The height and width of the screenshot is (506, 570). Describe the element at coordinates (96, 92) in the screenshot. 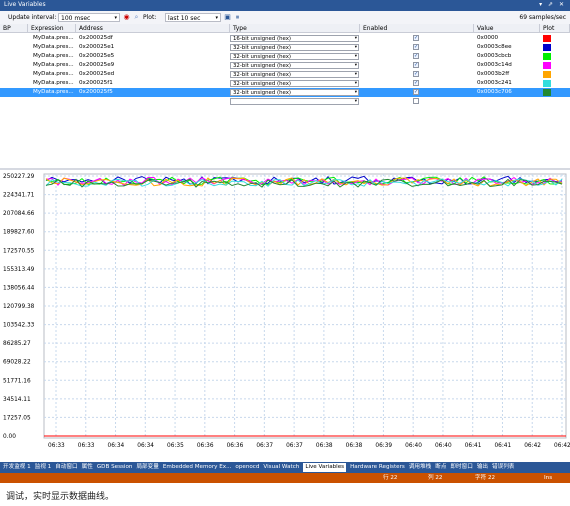

I see `address-cell: 0x200025f5` at that location.